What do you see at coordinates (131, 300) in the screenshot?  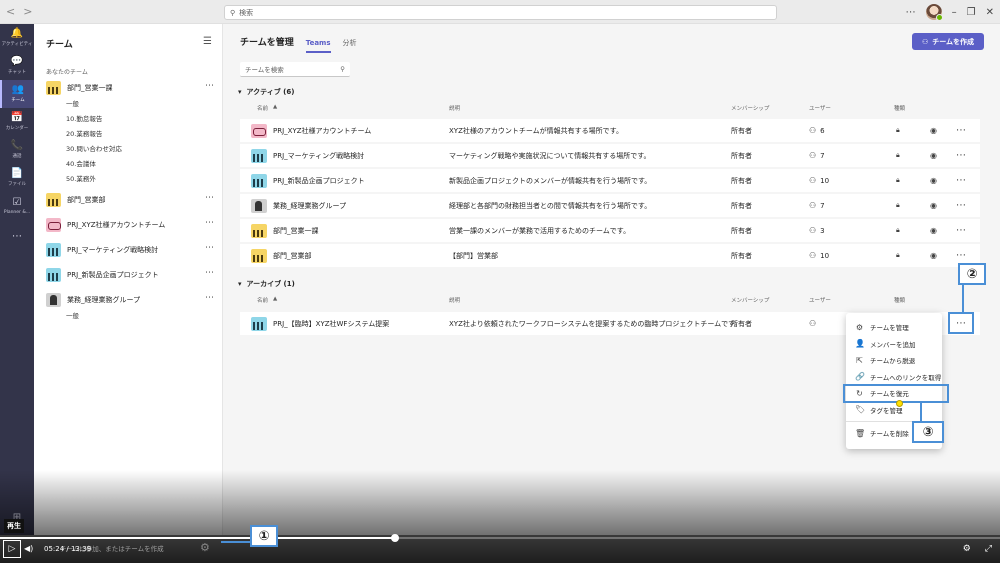 I see `sidebar-team: 業務_経理業務グループ ⋯` at bounding box center [131, 300].